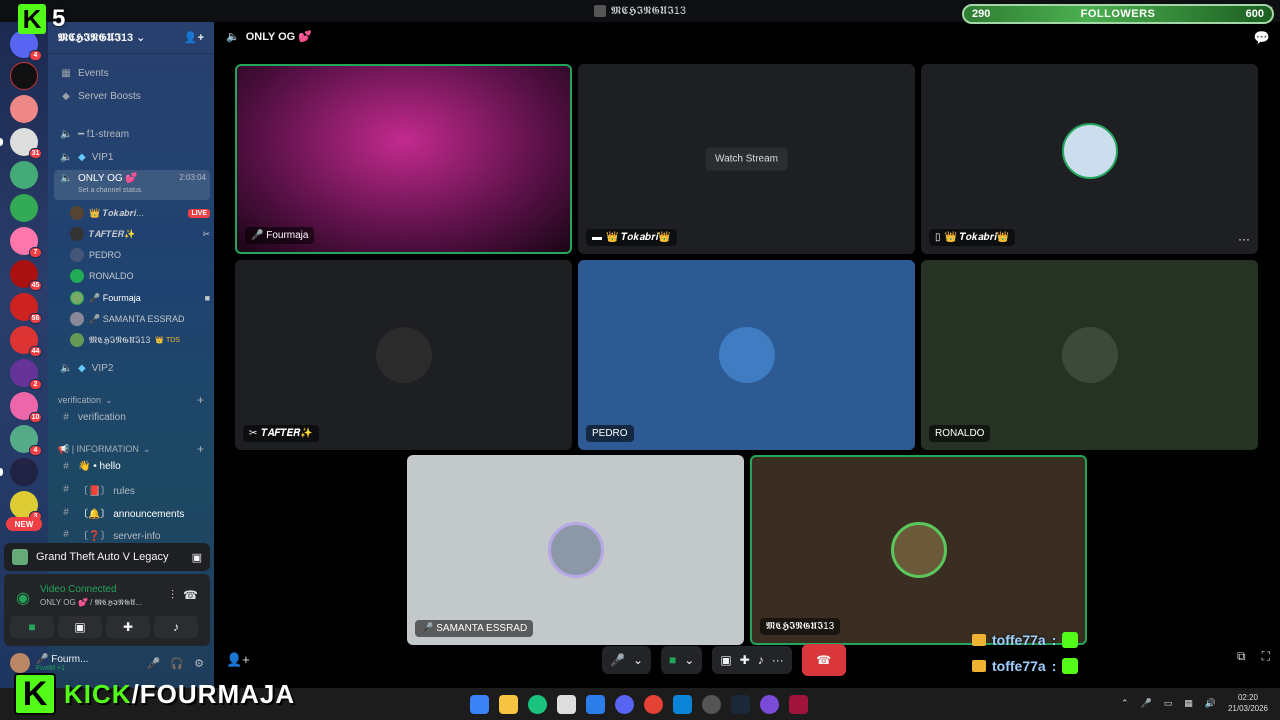  Describe the element at coordinates (725, 660) in the screenshot. I see `screen-share-icon: ▣` at that location.